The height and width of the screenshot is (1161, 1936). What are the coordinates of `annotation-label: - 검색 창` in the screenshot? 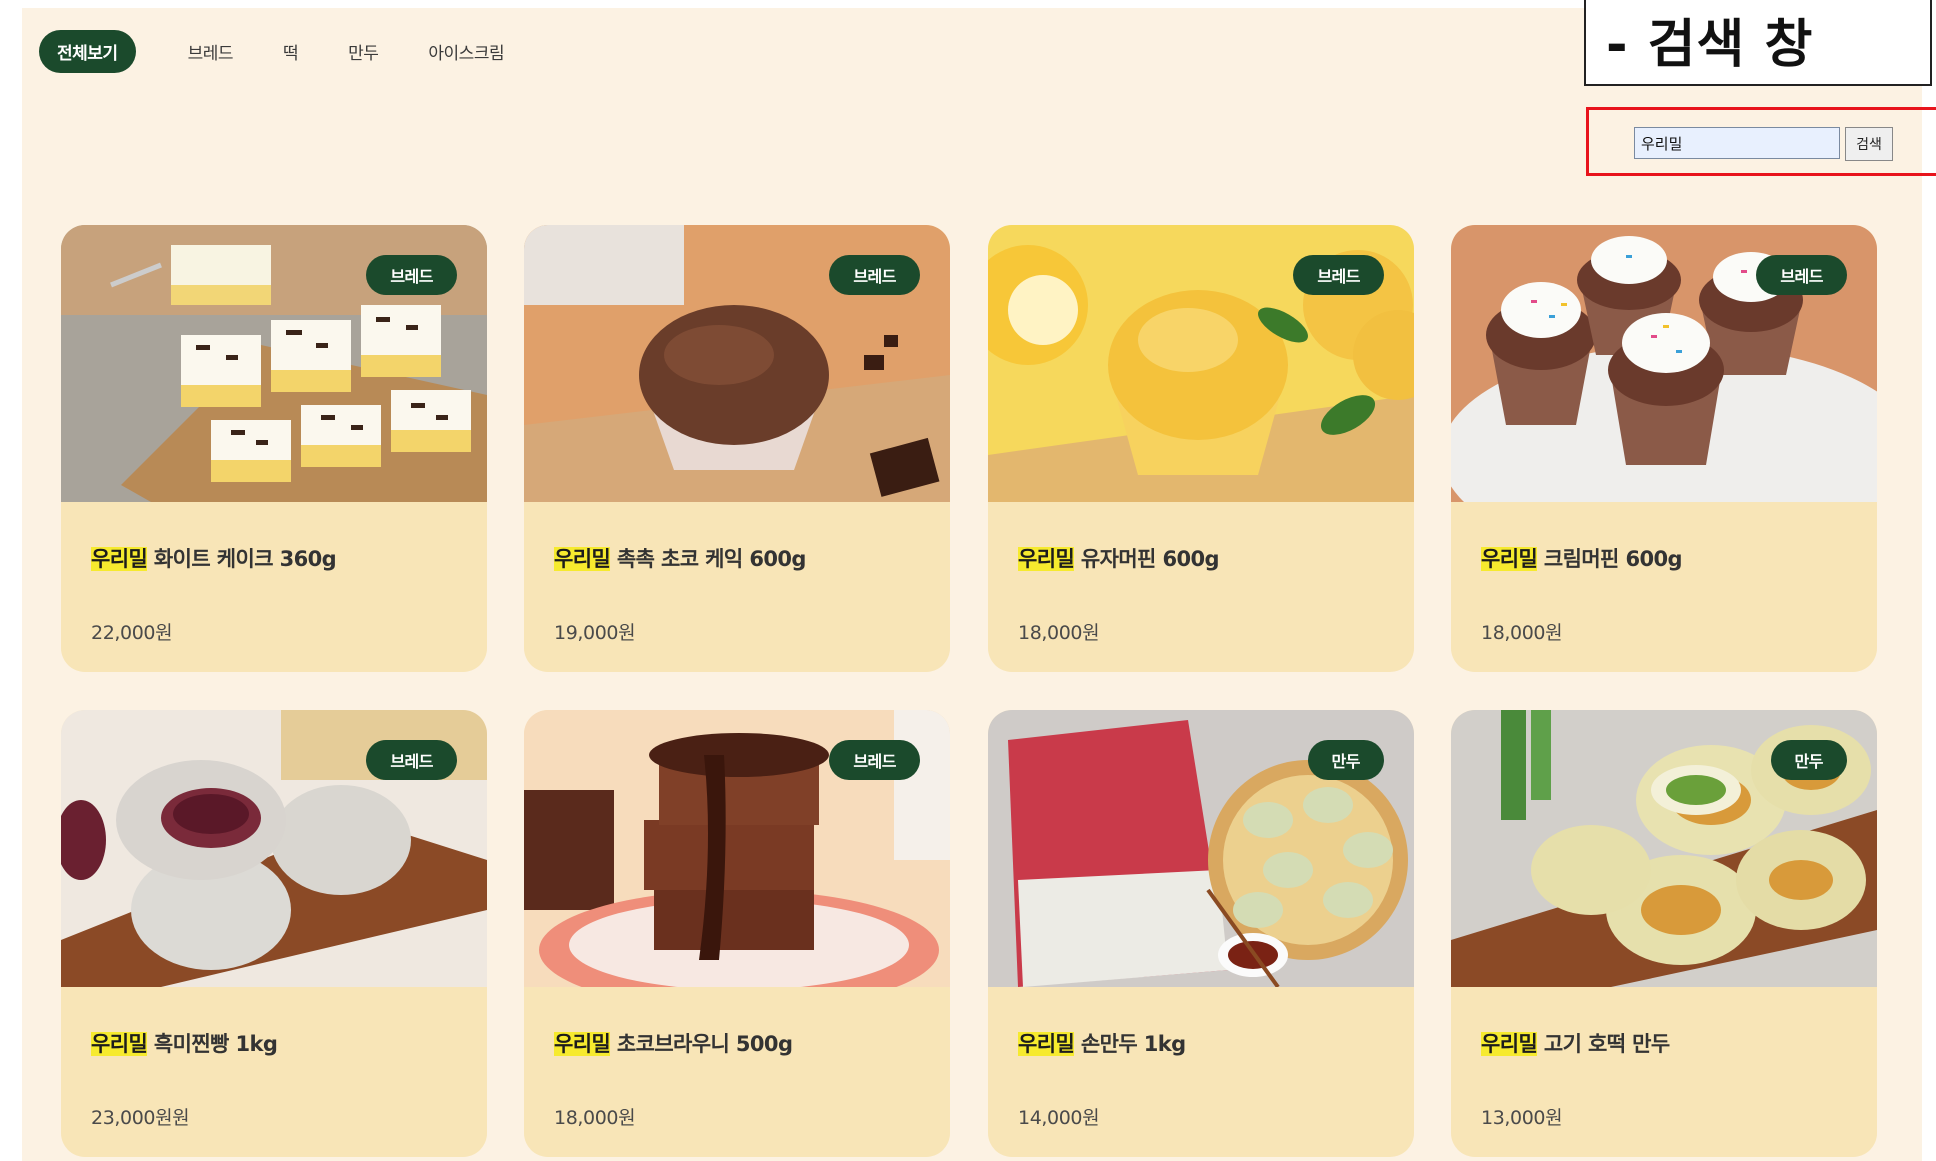 It's located at (1710, 45).